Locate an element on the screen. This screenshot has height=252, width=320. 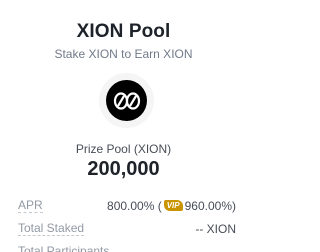
vip-badge: VIP is located at coordinates (173, 205).